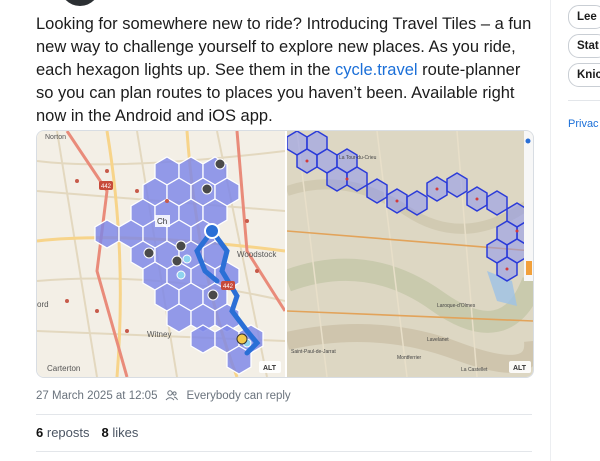  Describe the element at coordinates (520, 368) in the screenshot. I see `map-alt-badge-right: ALT` at that location.